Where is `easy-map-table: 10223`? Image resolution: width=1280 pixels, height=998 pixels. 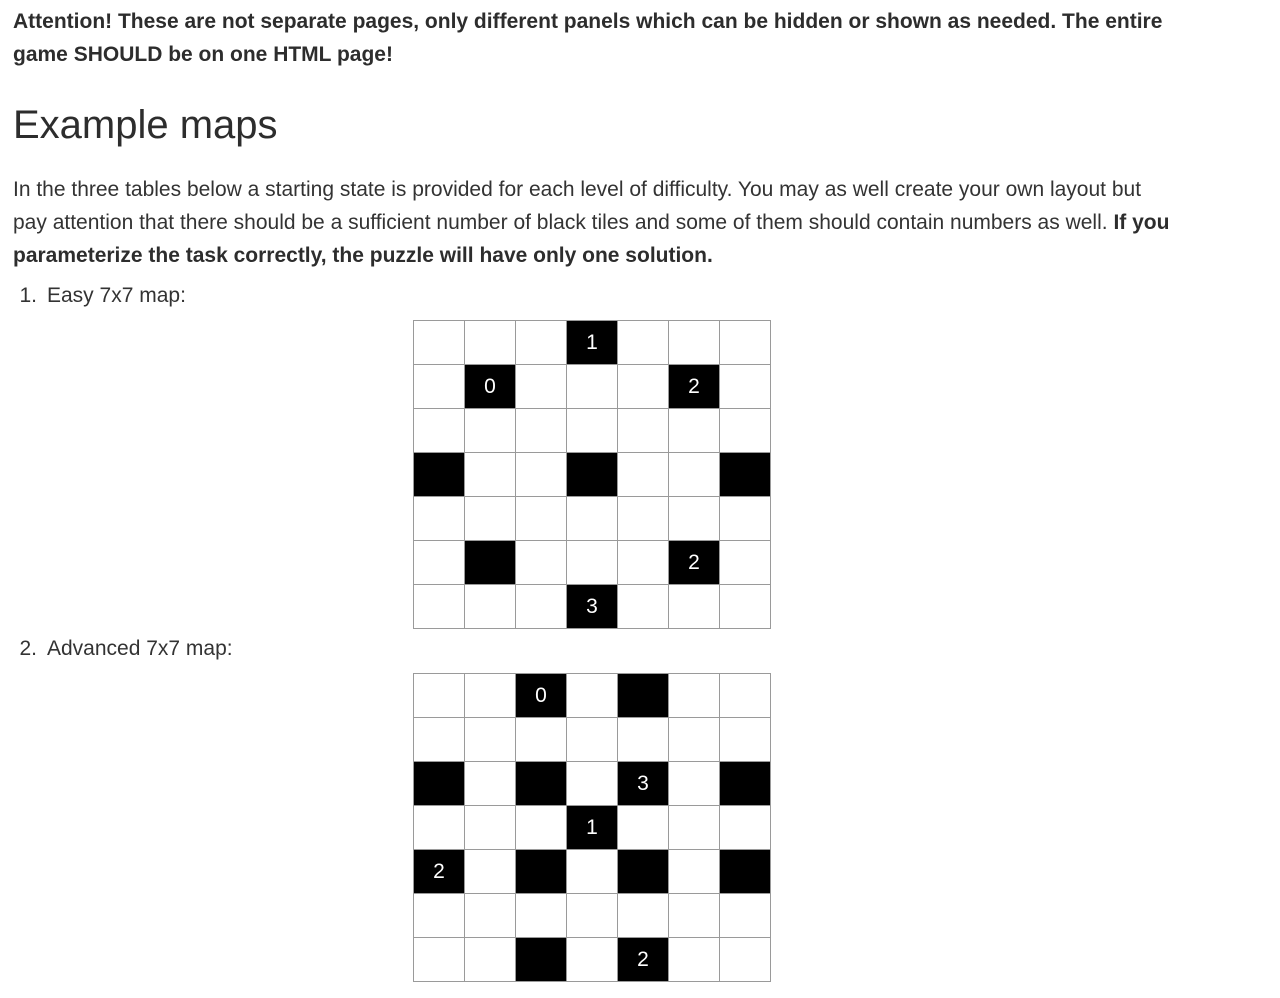
easy-map-table: 10223 is located at coordinates (592, 474).